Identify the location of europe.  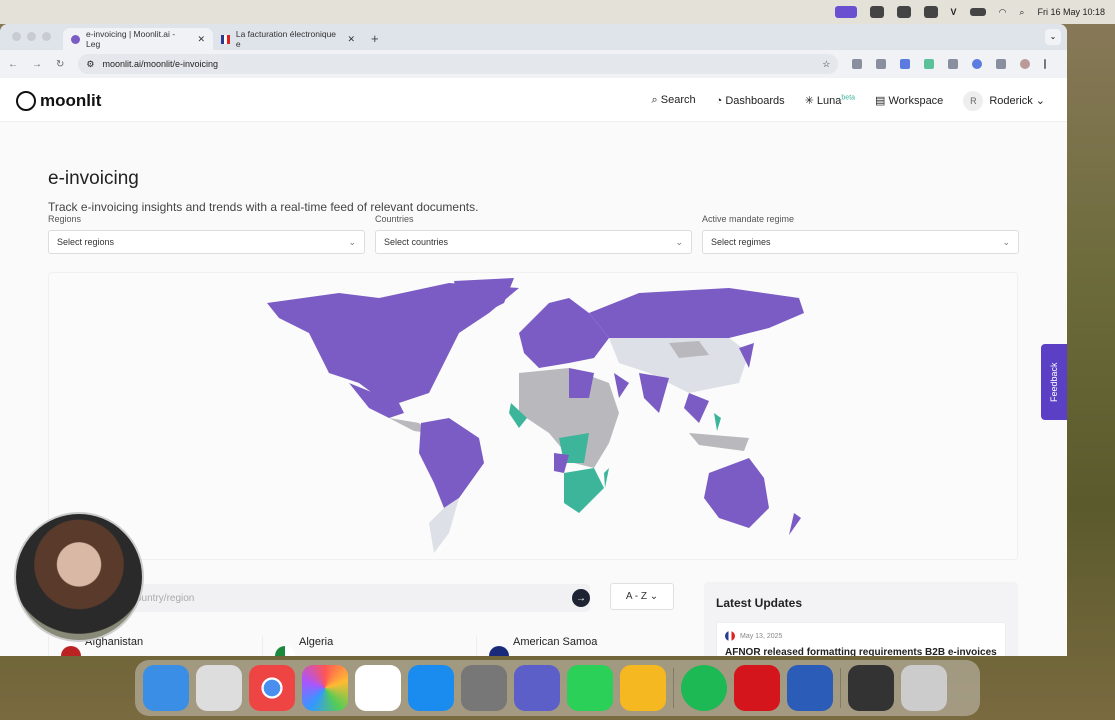
(564, 333).